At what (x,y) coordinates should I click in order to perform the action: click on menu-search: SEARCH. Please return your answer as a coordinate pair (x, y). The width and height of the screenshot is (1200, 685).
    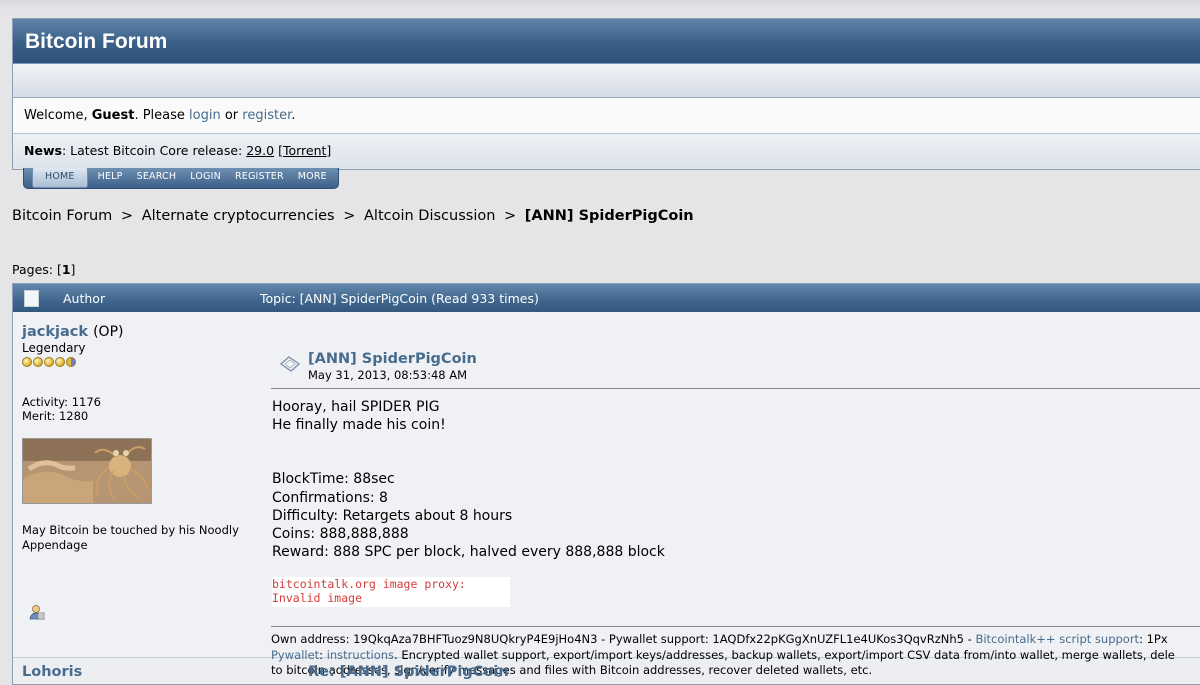
    Looking at the image, I should click on (157, 178).